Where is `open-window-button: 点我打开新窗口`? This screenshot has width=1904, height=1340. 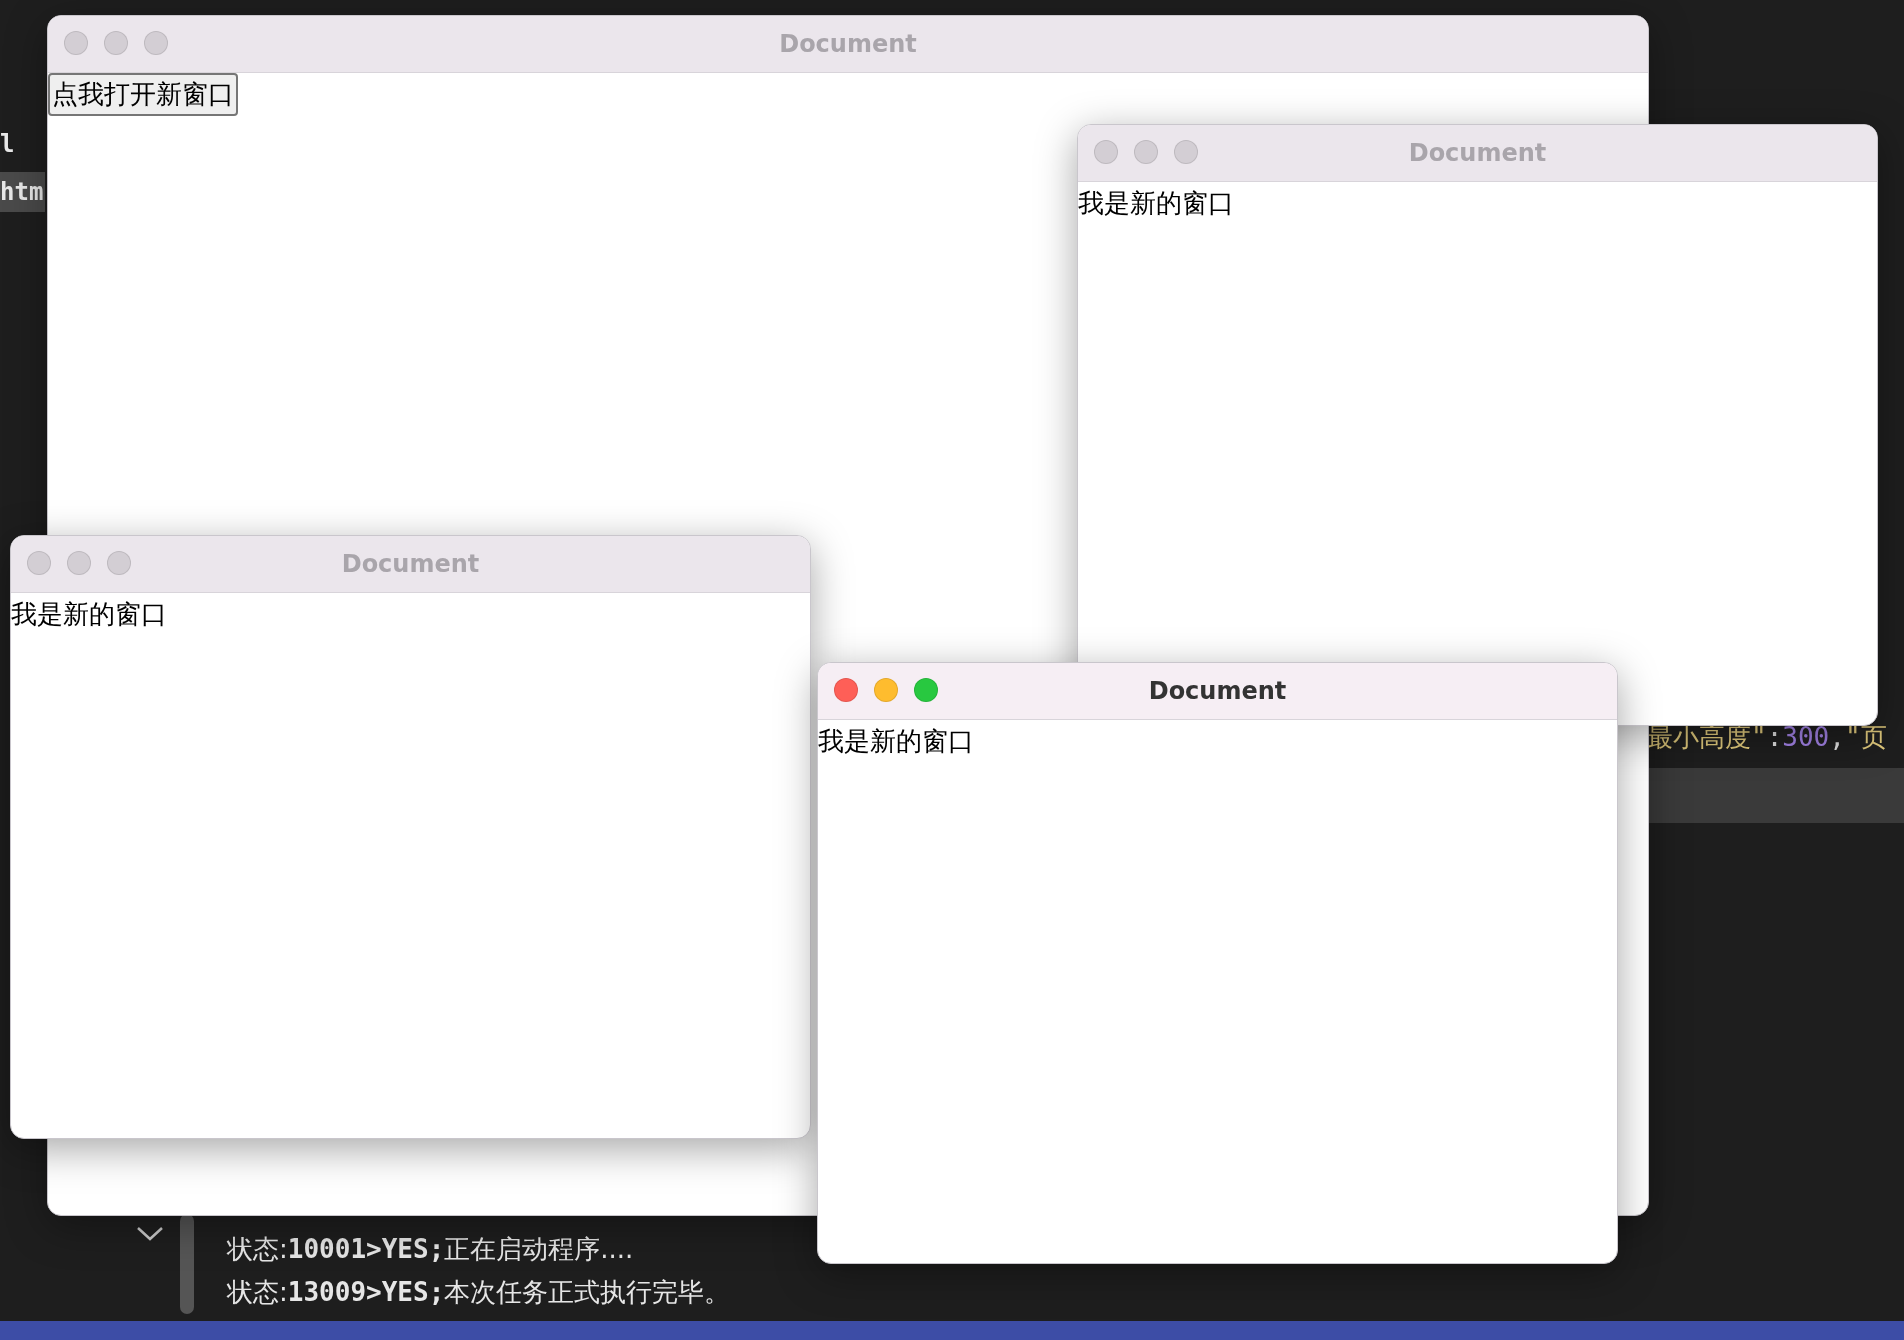
open-window-button: 点我打开新窗口 is located at coordinates (143, 94).